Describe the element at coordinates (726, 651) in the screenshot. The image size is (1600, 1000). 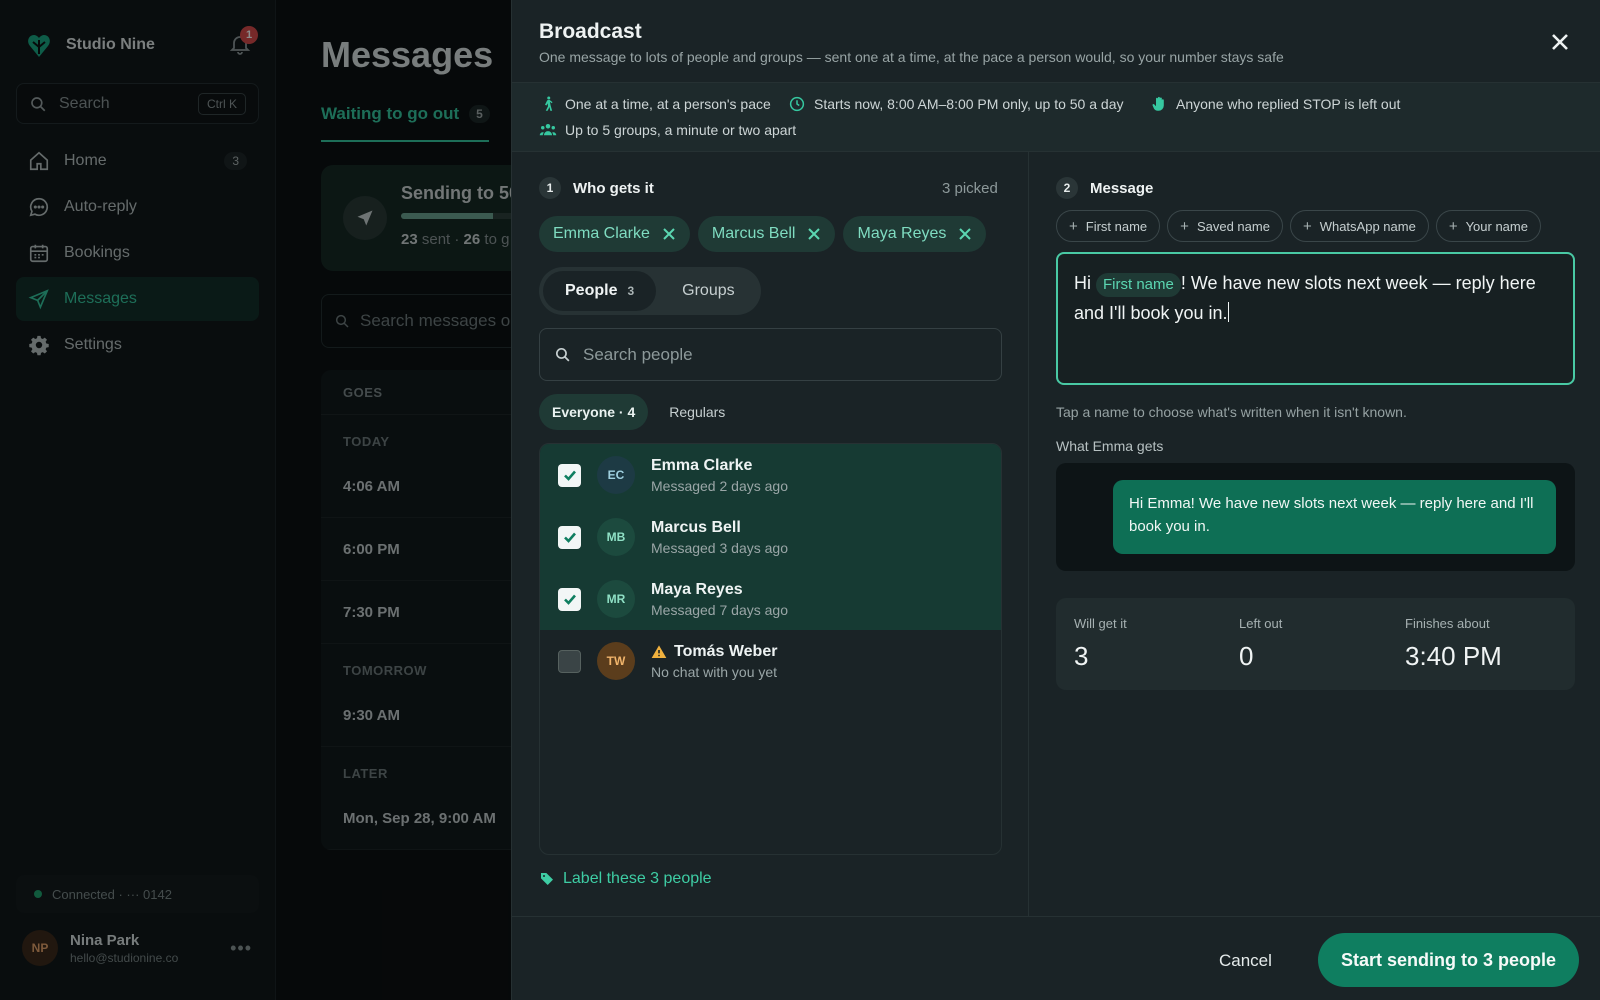
I see `person-name-text: Tomás Weber` at that location.